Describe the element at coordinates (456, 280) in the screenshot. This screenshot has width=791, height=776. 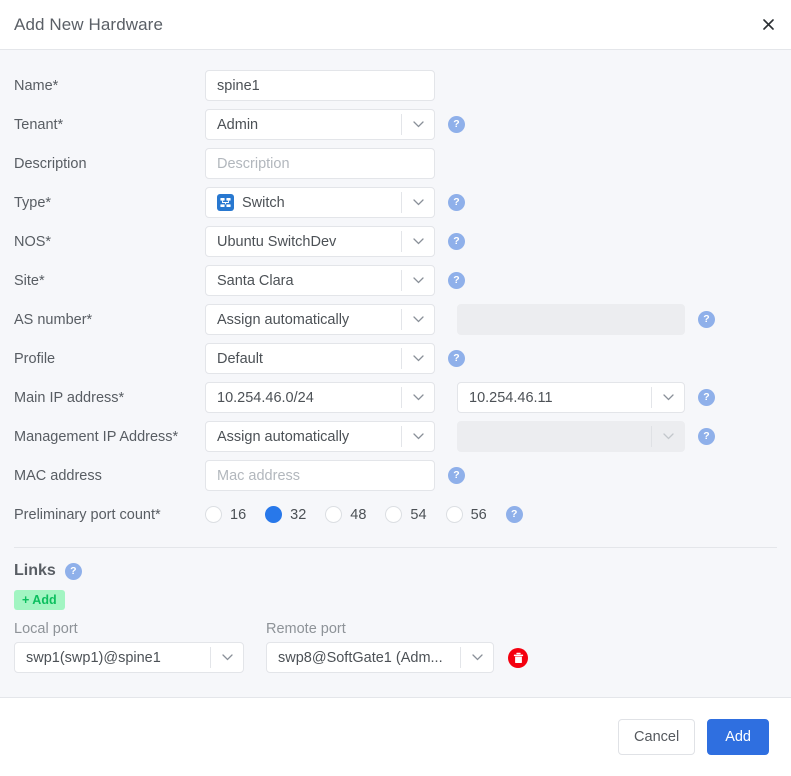
I see `site-help-icon: ?` at that location.